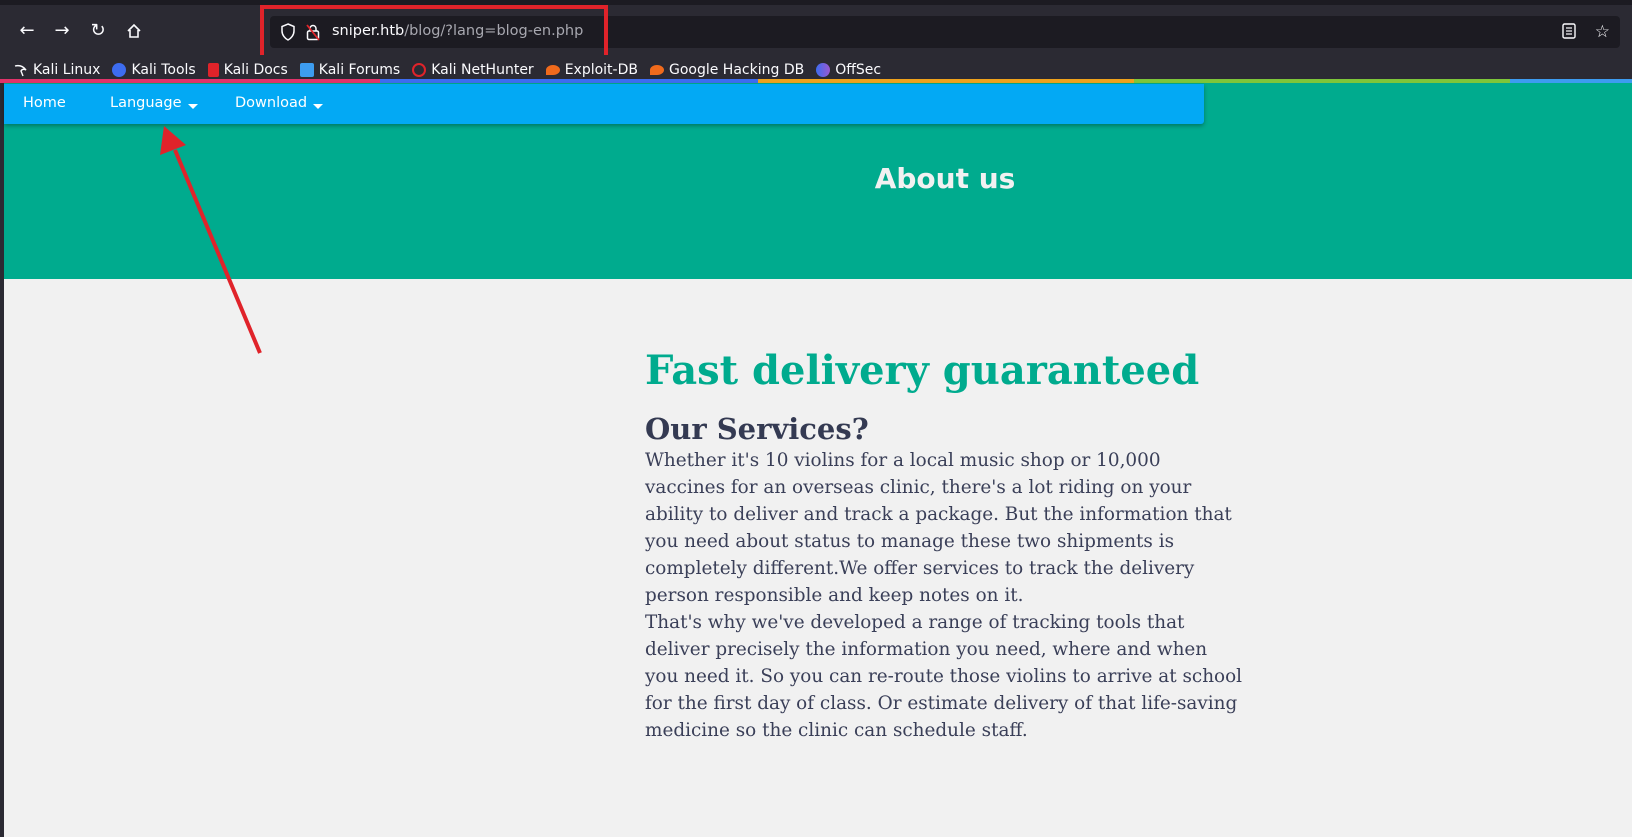 The height and width of the screenshot is (837, 1632). I want to click on bookmark-label: Google Hacking DB, so click(736, 70).